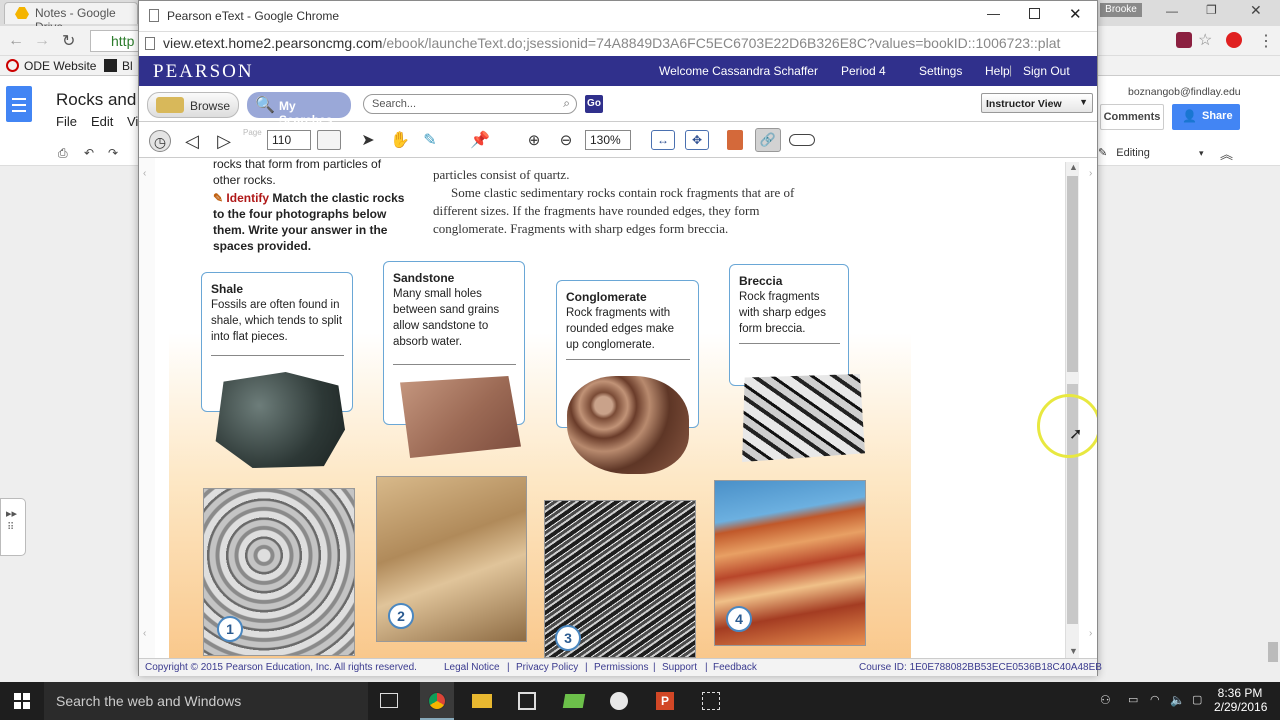 This screenshot has height=720, width=1280. Describe the element at coordinates (1205, 40) in the screenshot. I see `star-icon: ☆` at that location.